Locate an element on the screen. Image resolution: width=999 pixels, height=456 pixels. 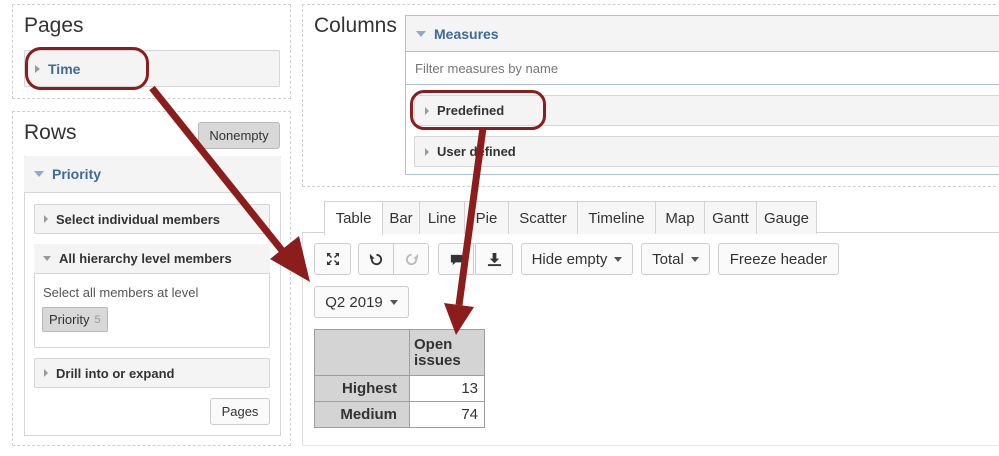
columns-title: Columns is located at coordinates (355, 25).